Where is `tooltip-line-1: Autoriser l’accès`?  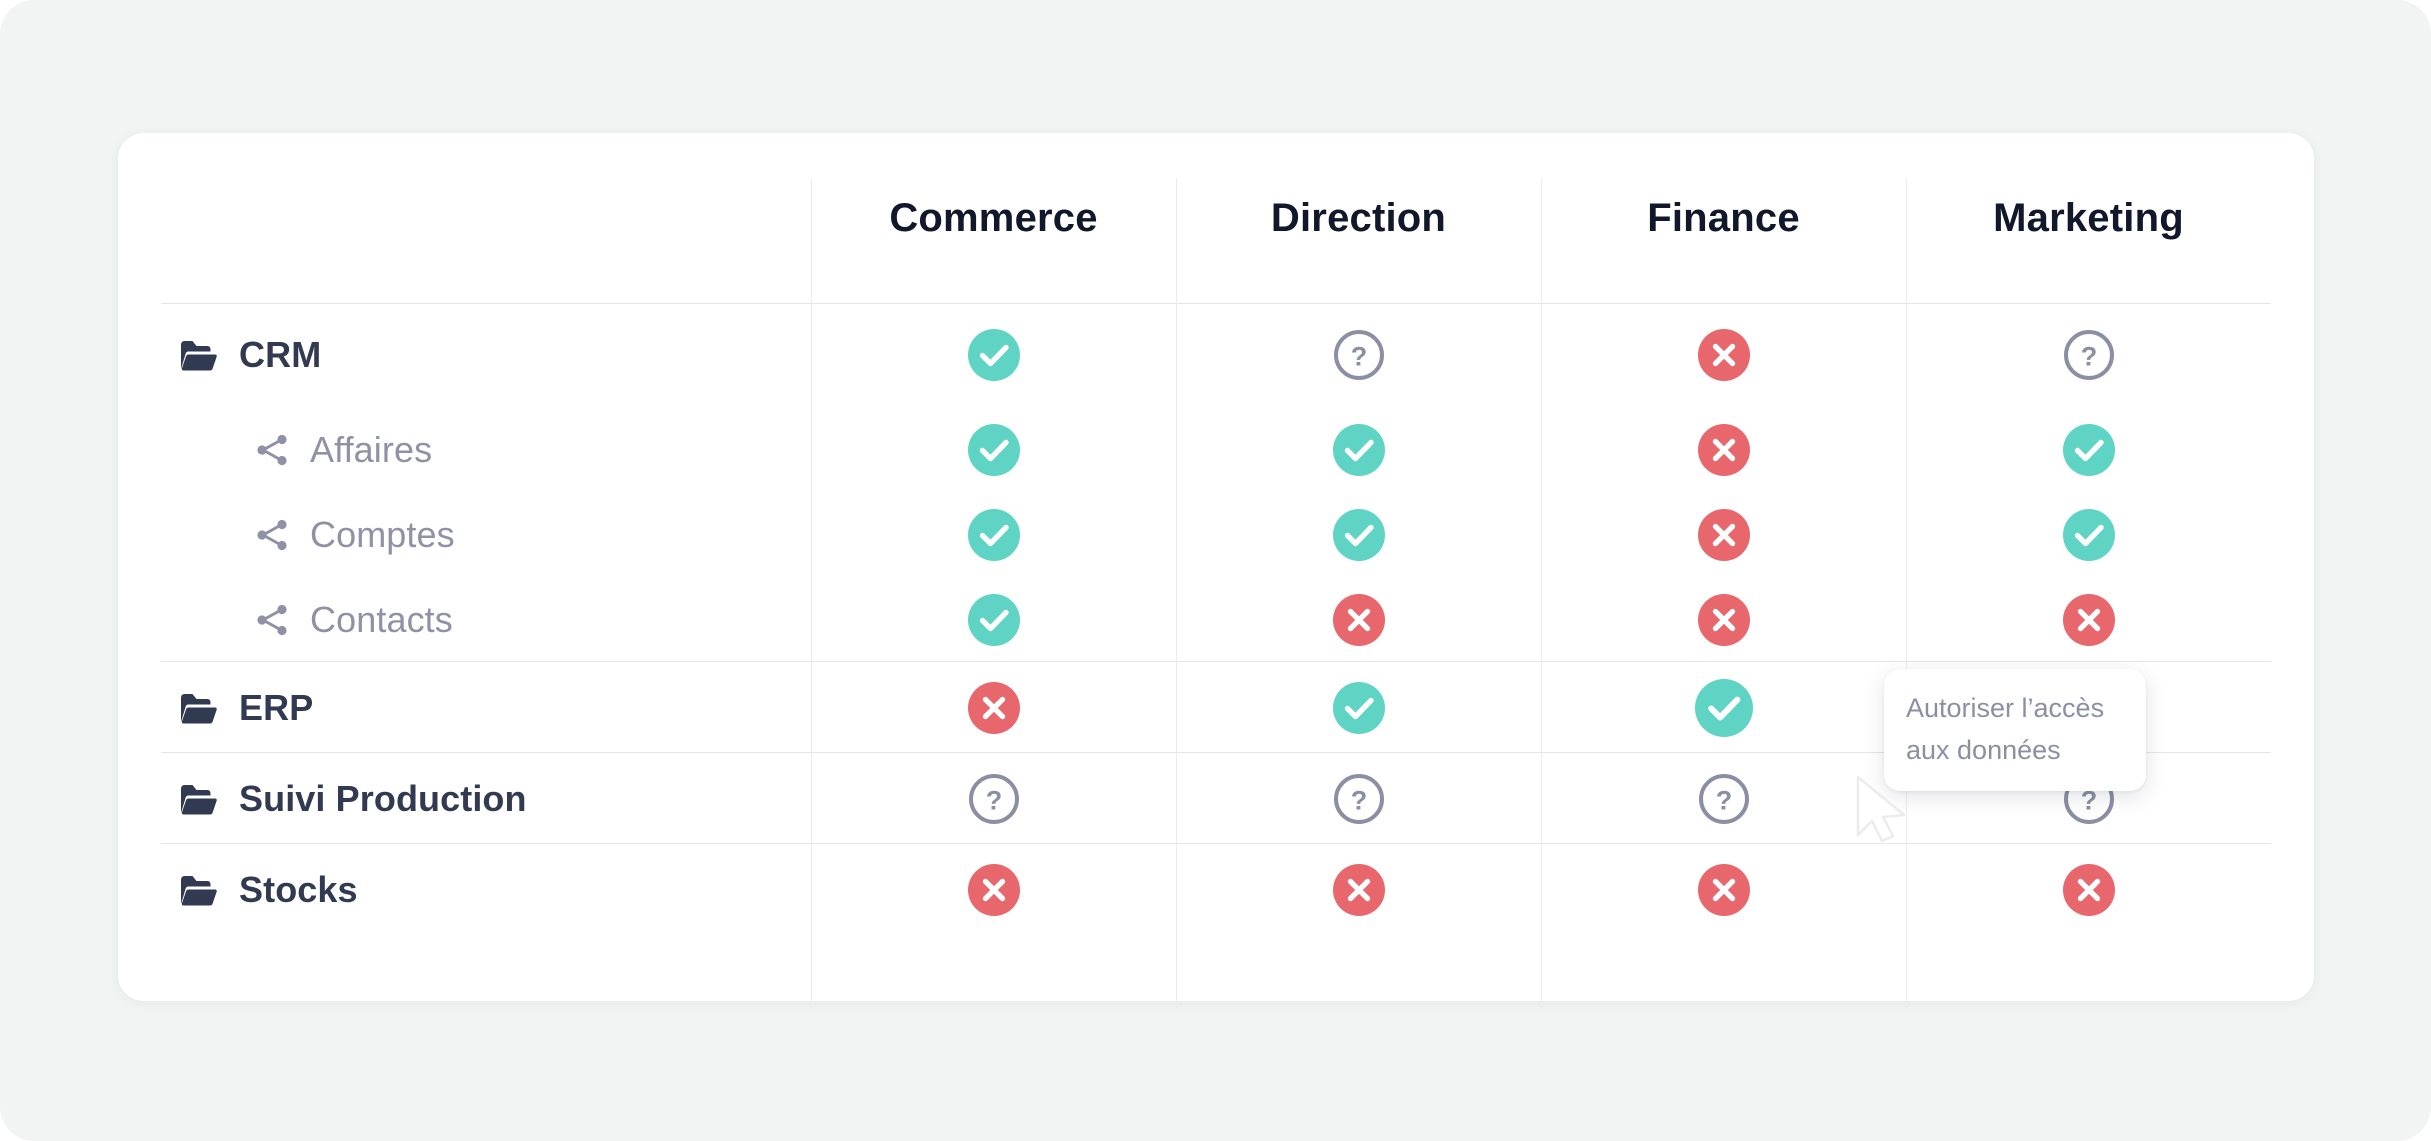 tooltip-line-1: Autoriser l’accès is located at coordinates (2005, 708).